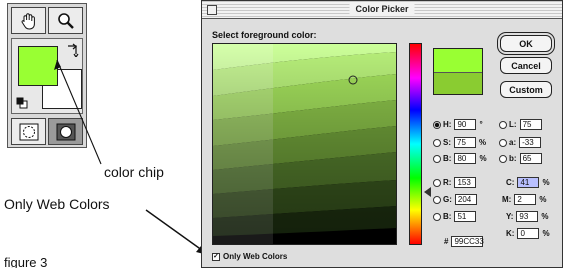  What do you see at coordinates (446, 241) in the screenshot?
I see `hex-label: #` at bounding box center [446, 241].